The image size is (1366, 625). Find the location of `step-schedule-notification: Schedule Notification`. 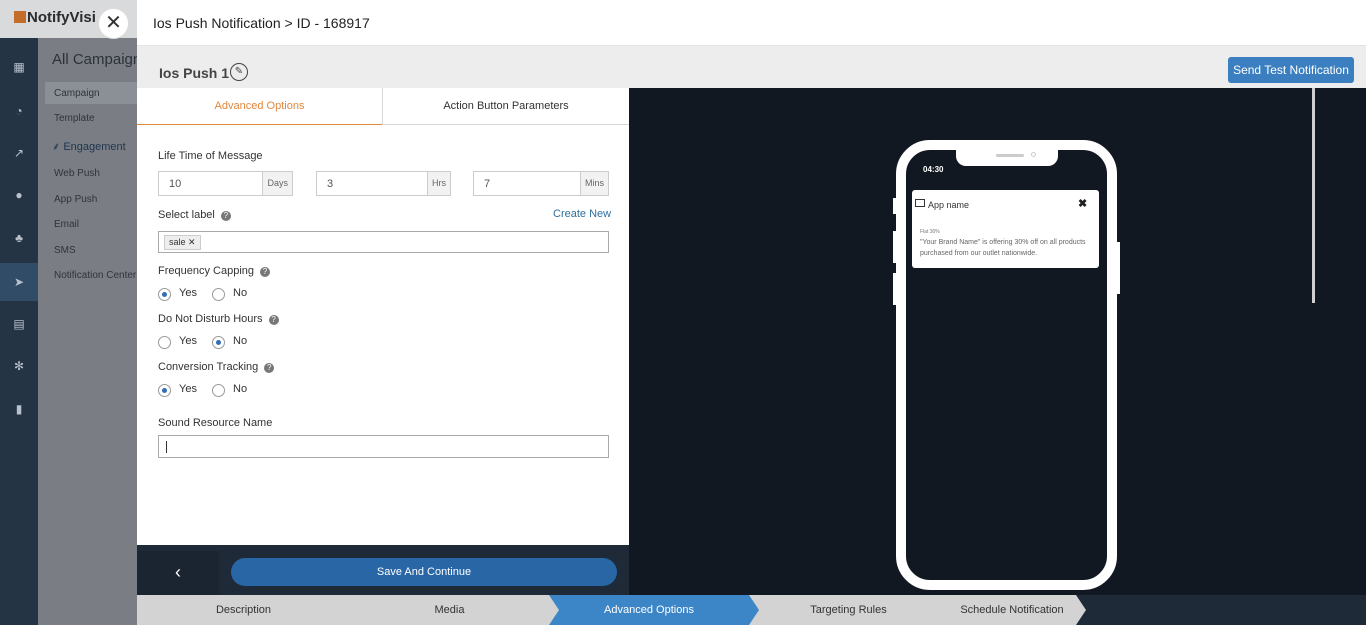

step-schedule-notification: Schedule Notification is located at coordinates (1017, 610).